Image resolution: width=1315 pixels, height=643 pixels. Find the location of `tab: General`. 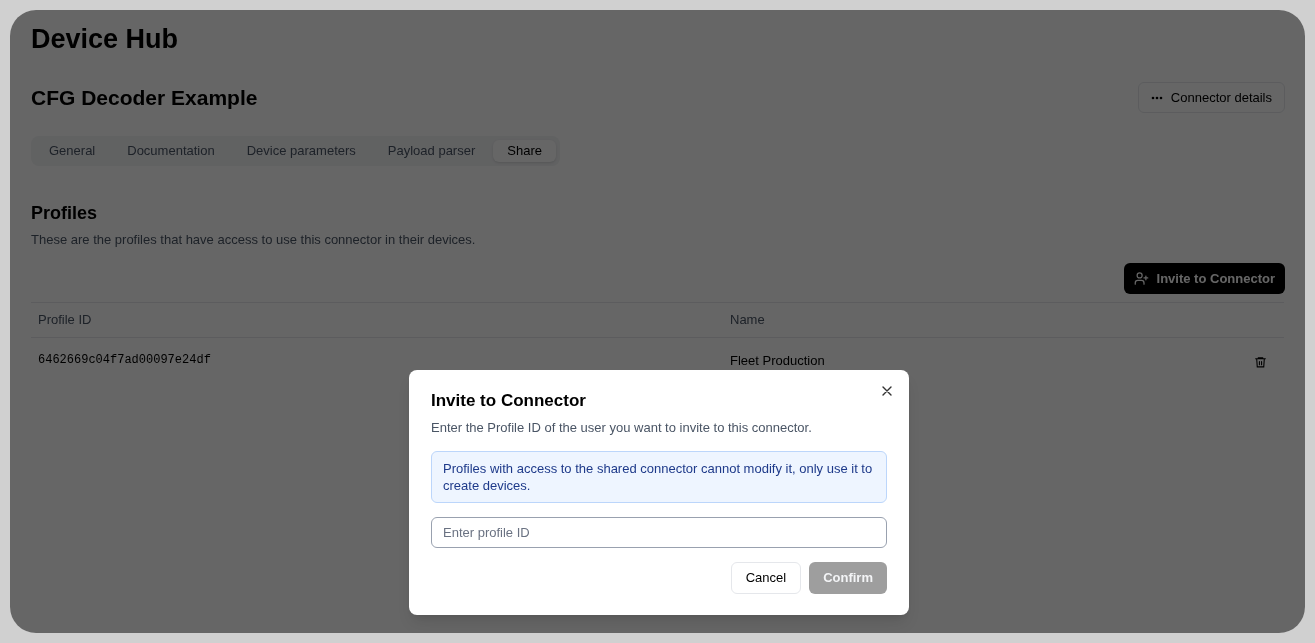

tab: General is located at coordinates (72, 150).